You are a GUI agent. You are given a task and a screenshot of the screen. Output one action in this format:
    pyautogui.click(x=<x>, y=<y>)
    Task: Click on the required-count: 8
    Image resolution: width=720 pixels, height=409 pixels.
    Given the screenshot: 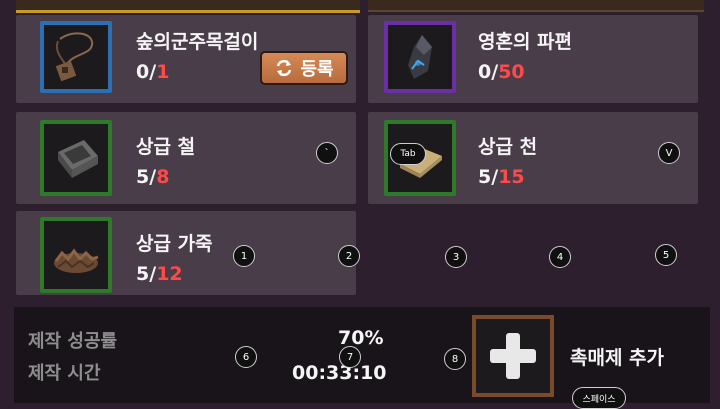 What is the action you would take?
    pyautogui.click(x=163, y=177)
    